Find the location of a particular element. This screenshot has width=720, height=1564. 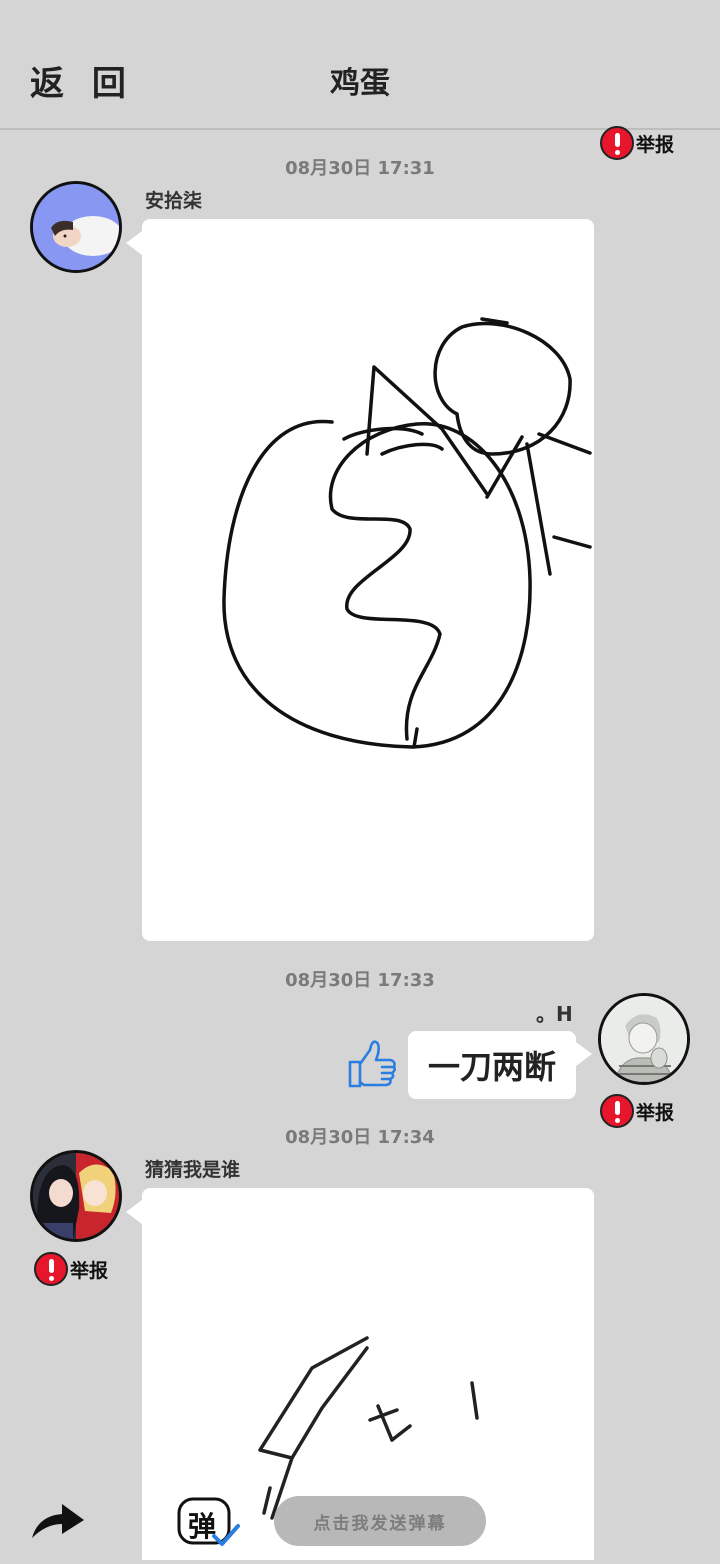

share-button is located at coordinates (58, 1521).